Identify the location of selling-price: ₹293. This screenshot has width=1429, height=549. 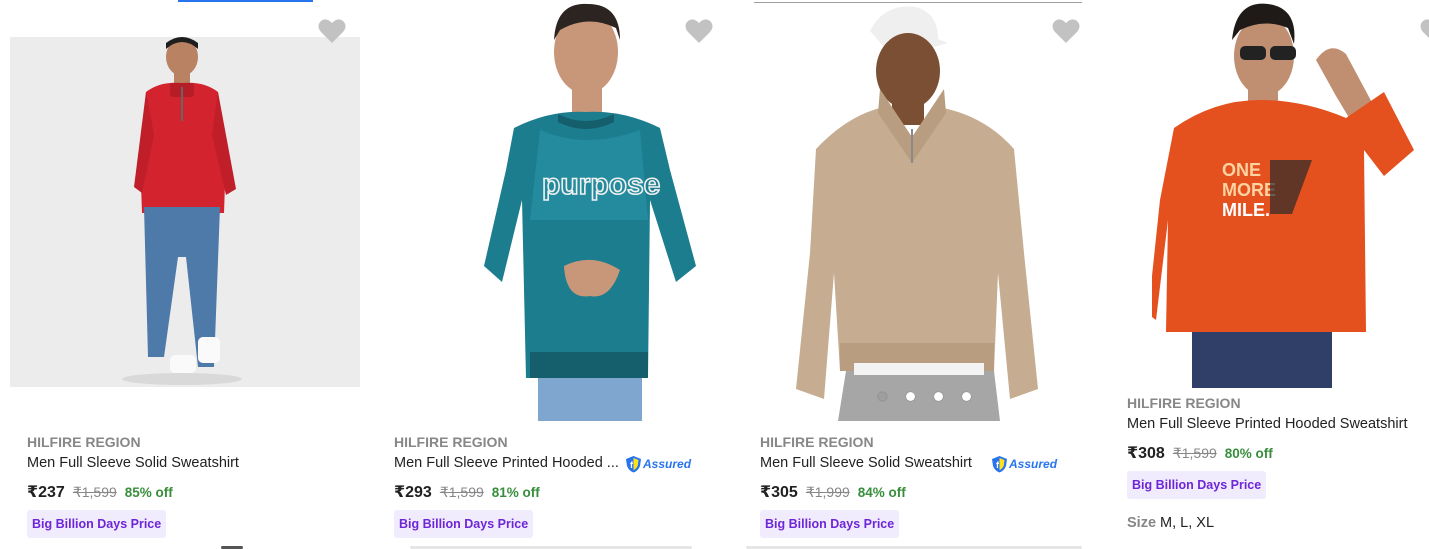
(413, 492).